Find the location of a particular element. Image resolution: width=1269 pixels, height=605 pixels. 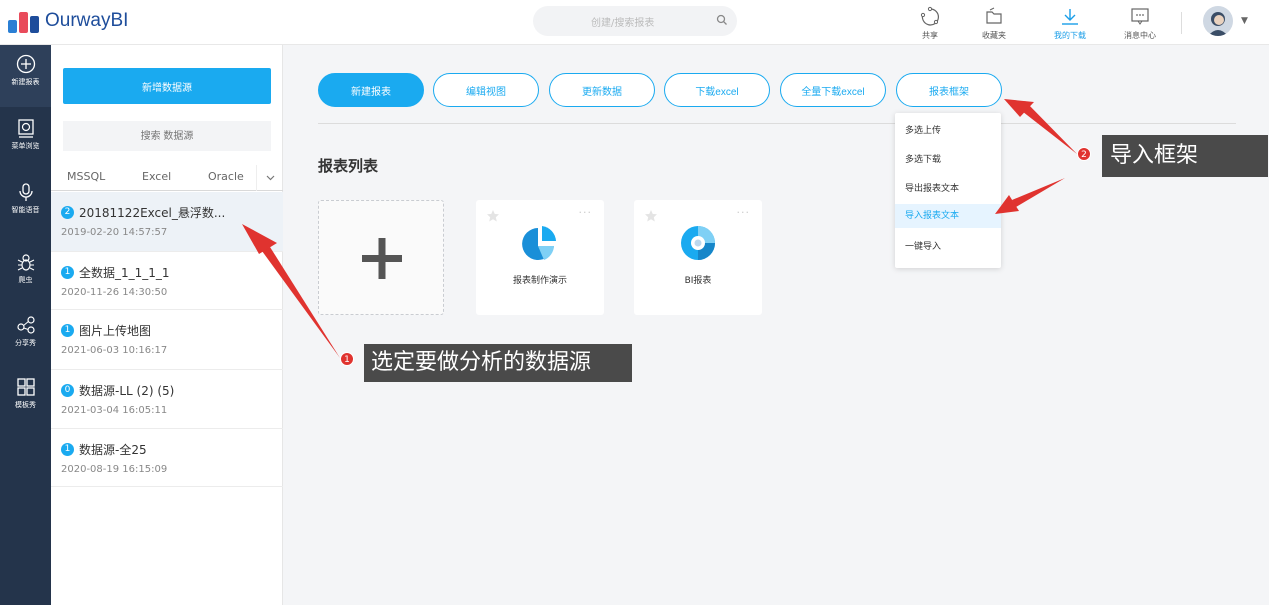

search-icon is located at coordinates (722, 20).